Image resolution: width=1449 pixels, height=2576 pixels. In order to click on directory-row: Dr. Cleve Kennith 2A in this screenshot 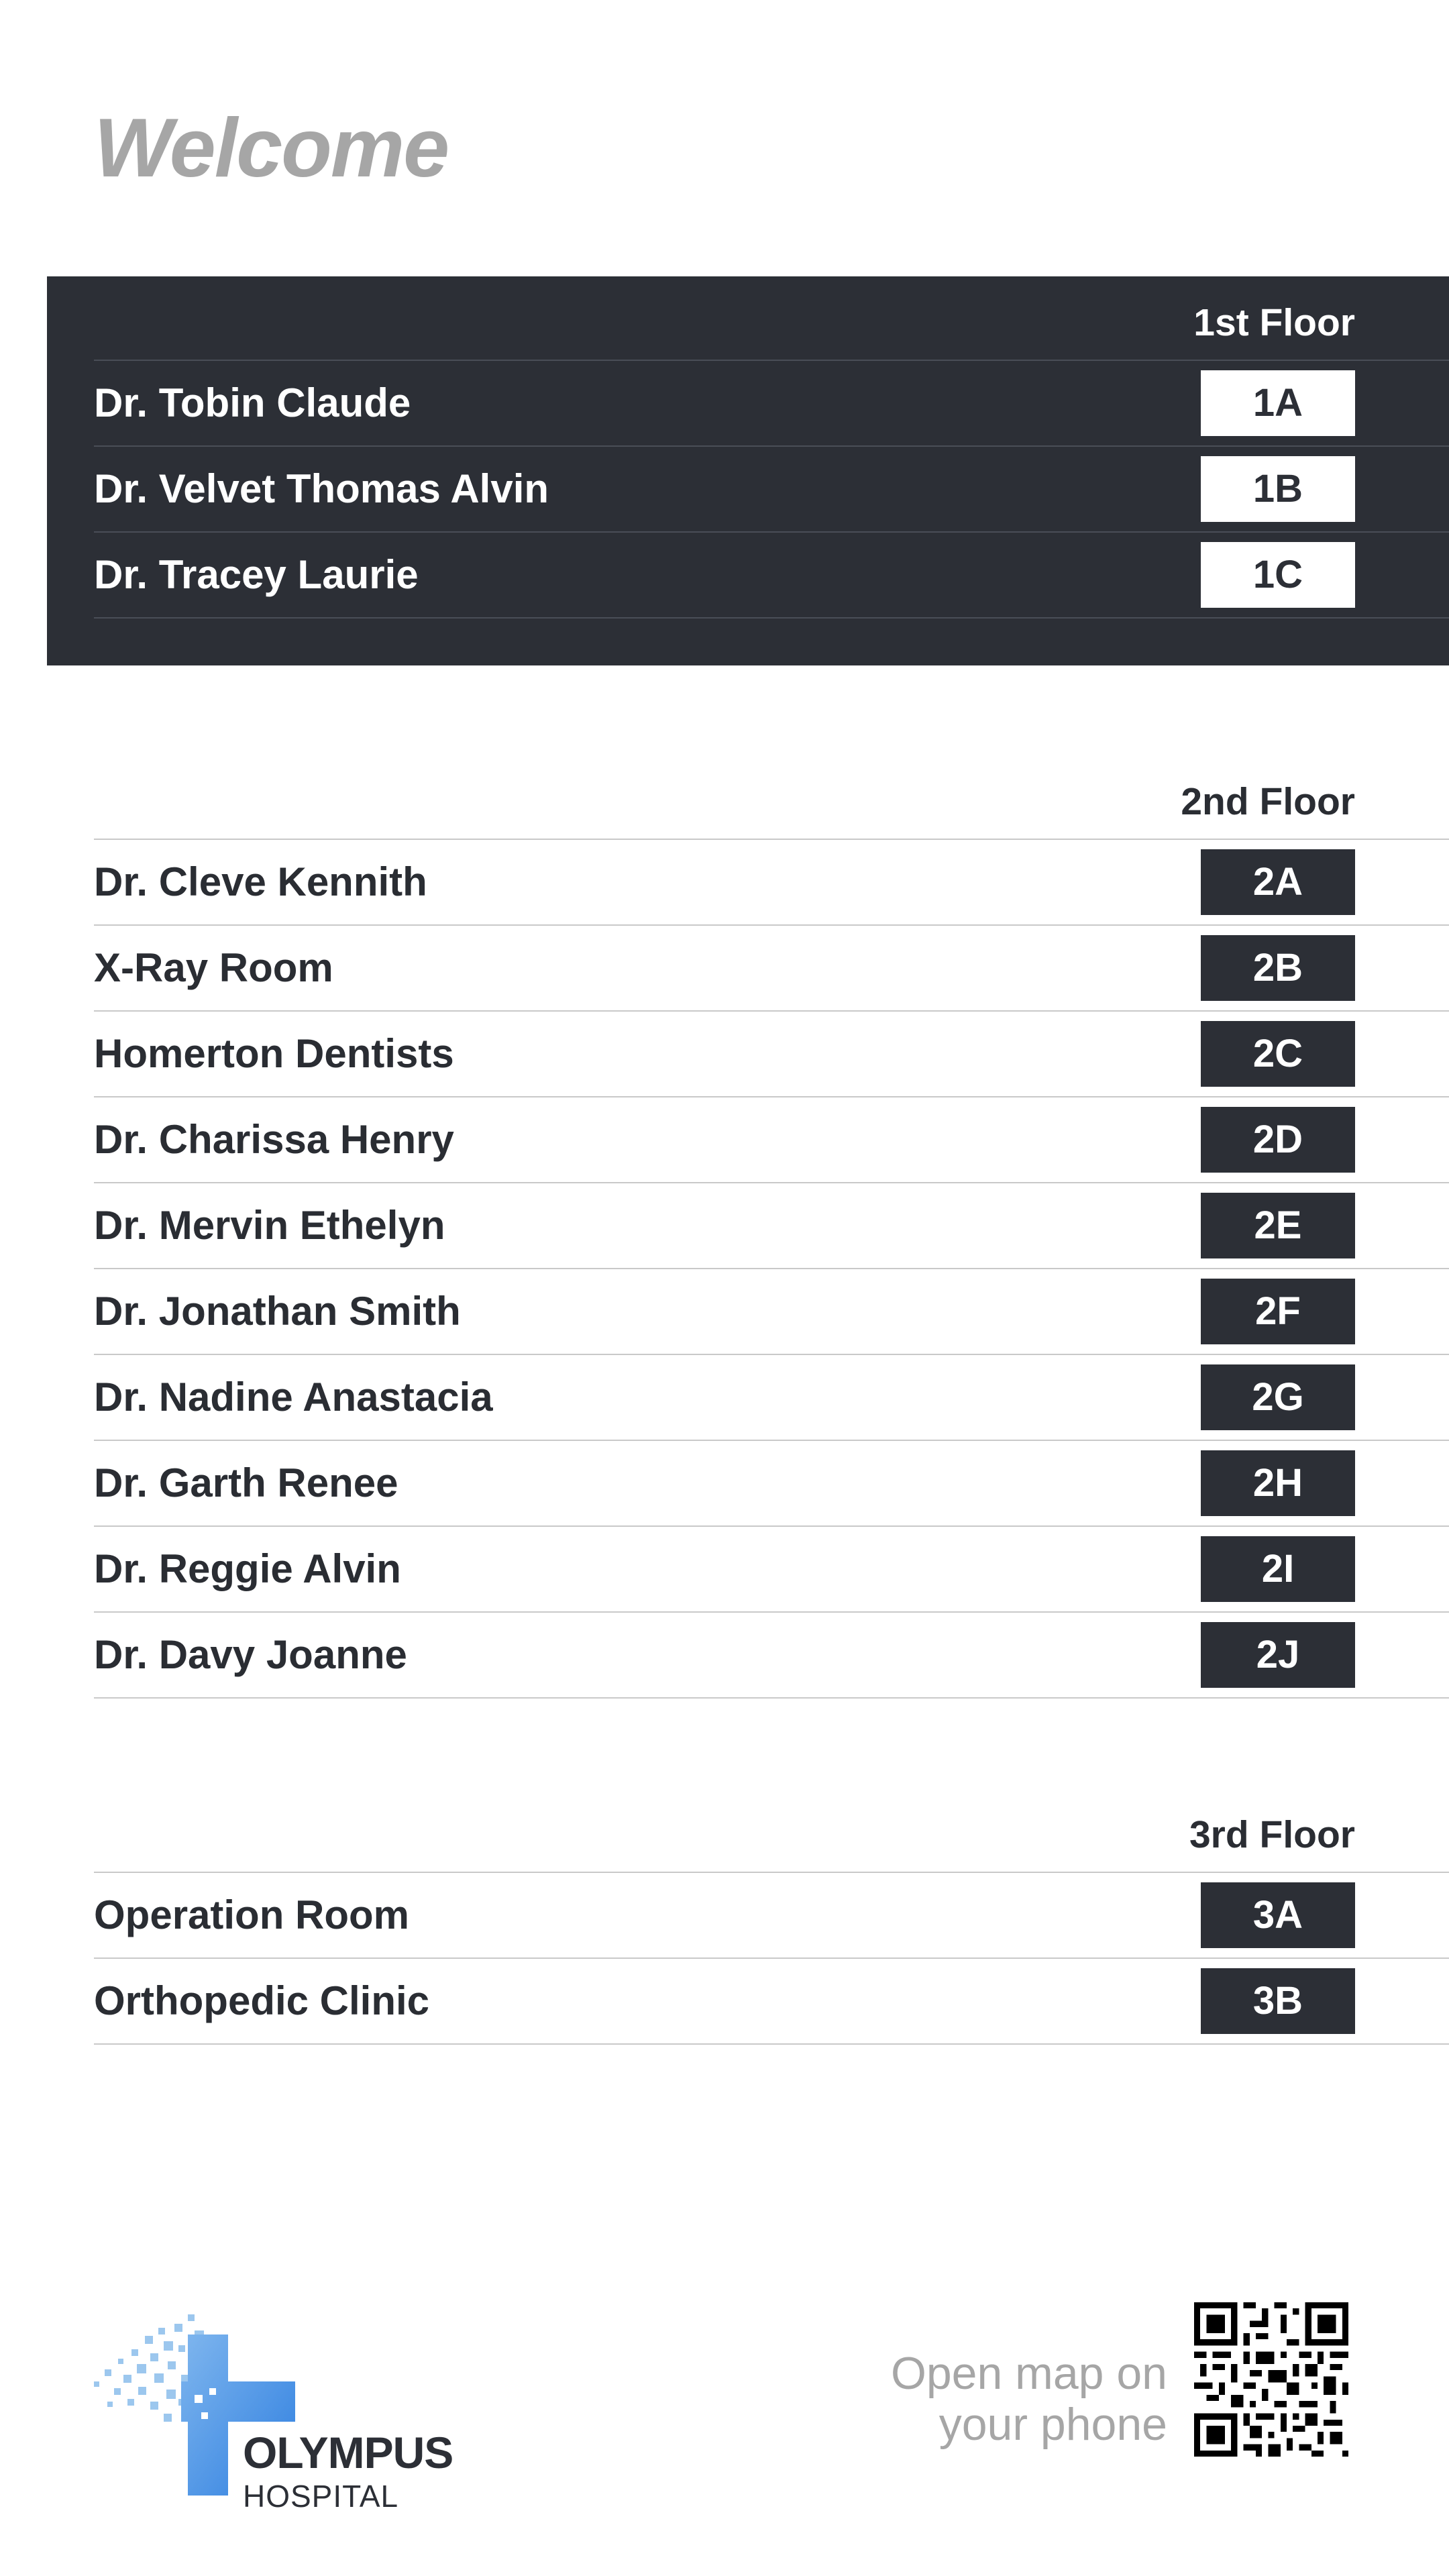, I will do `click(771, 883)`.